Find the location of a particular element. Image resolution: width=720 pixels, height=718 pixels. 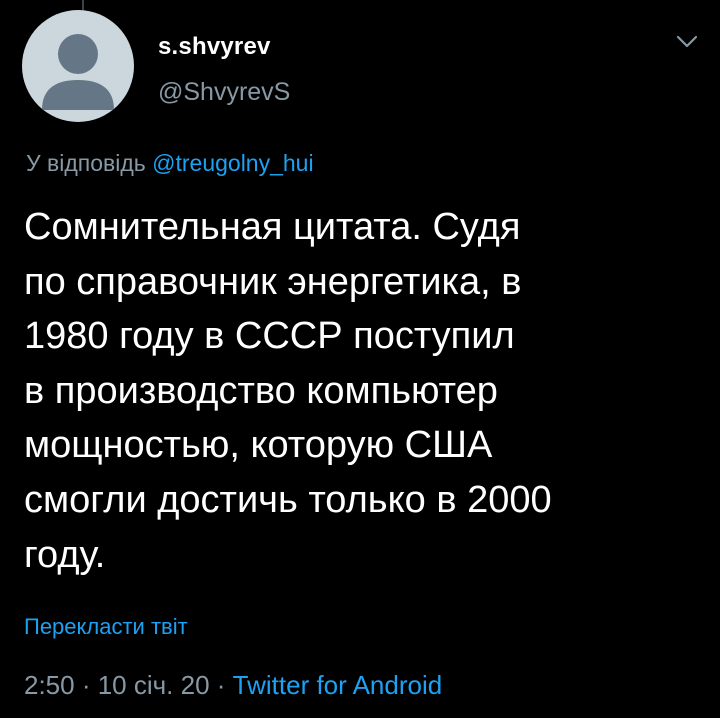

tweet-line: Сомнительная цитата. Судя is located at coordinates (272, 227).